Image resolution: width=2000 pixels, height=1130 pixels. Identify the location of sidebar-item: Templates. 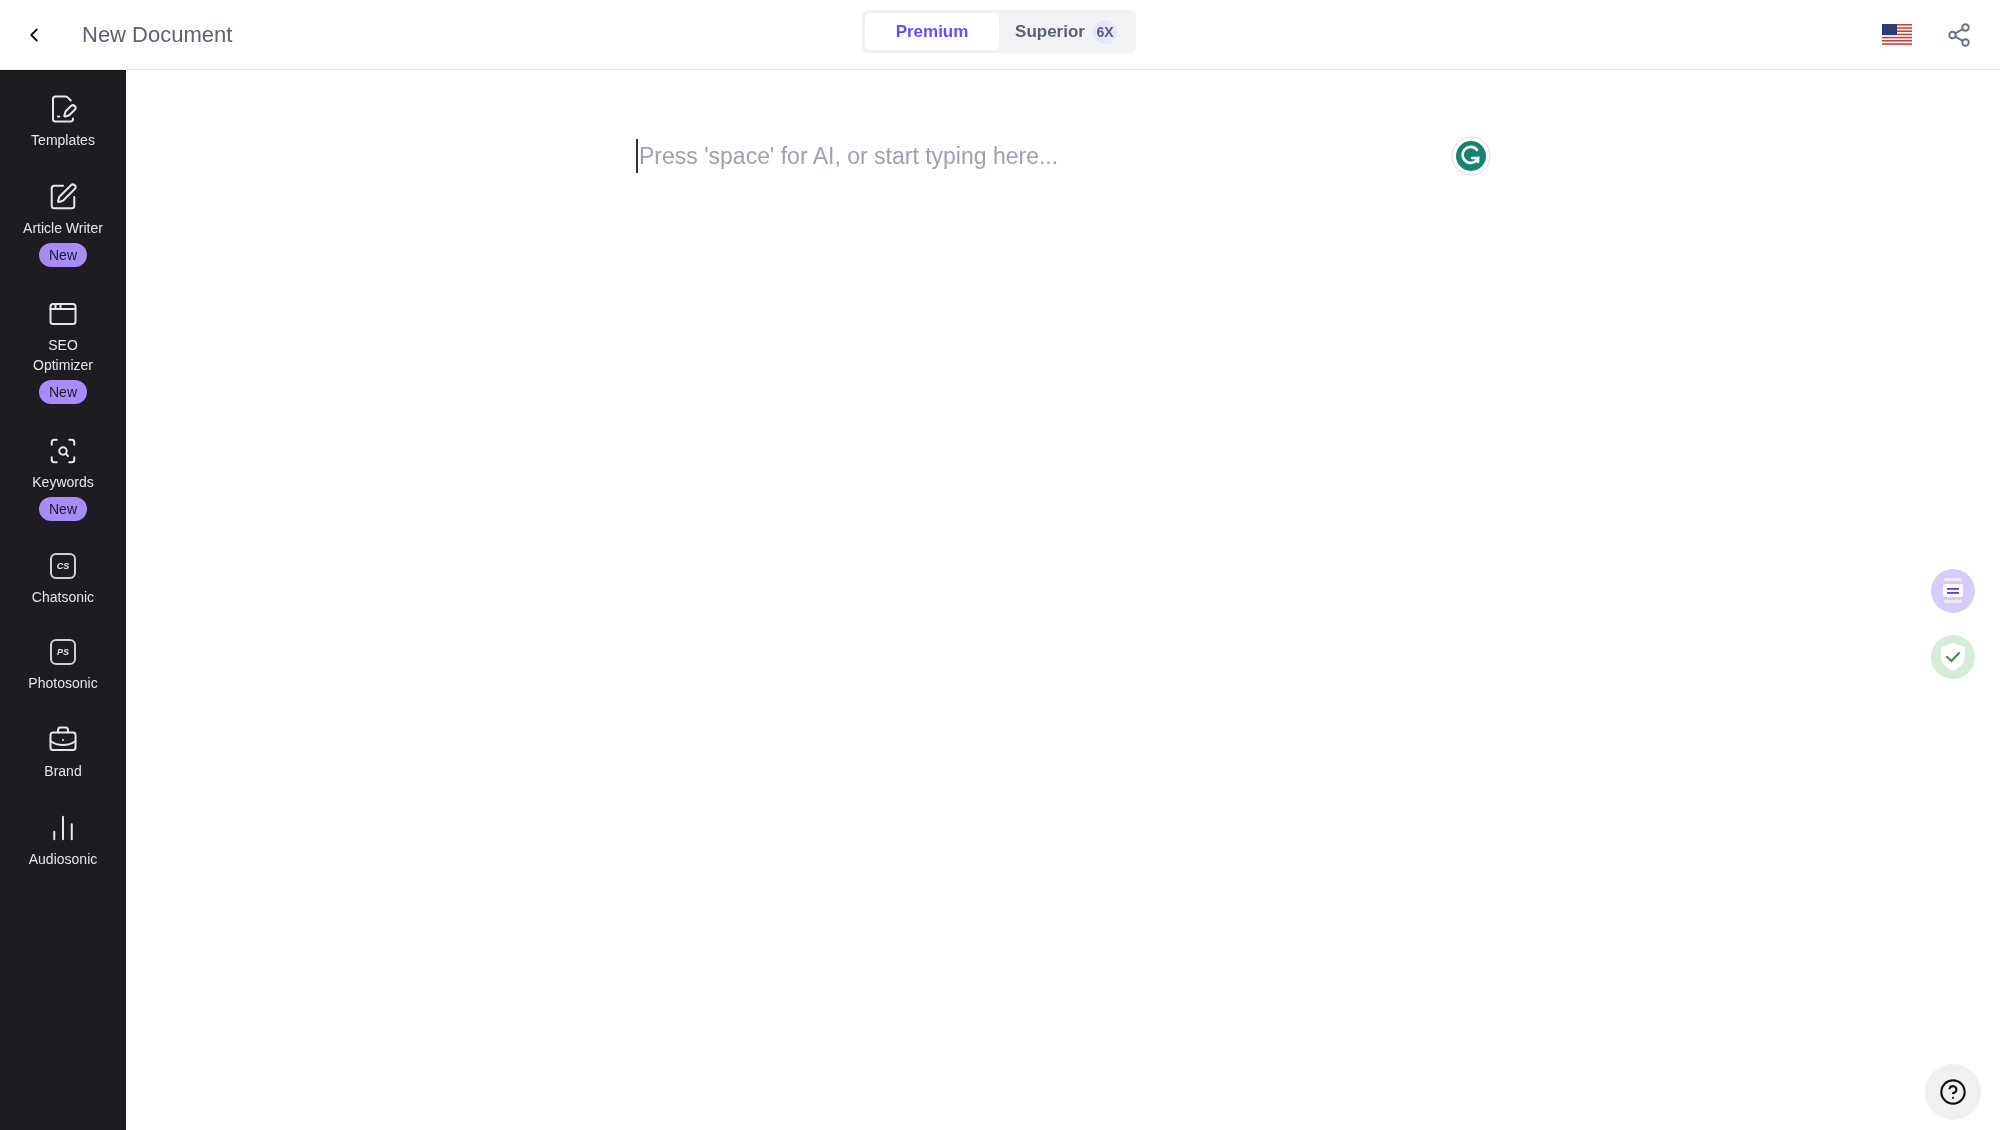
(63, 122).